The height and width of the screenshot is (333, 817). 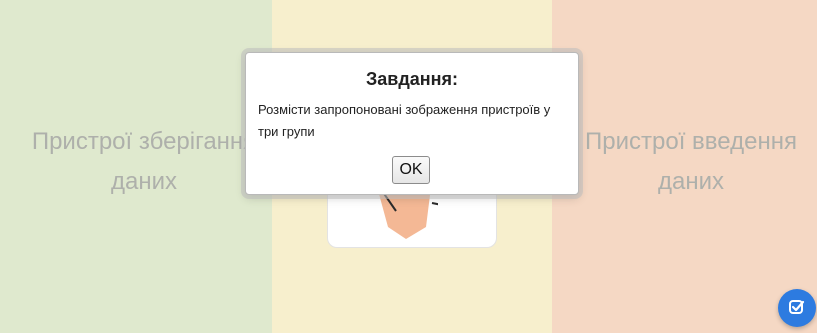 I want to click on group-label-storage: Пристрої зберігання даних, so click(x=144, y=161).